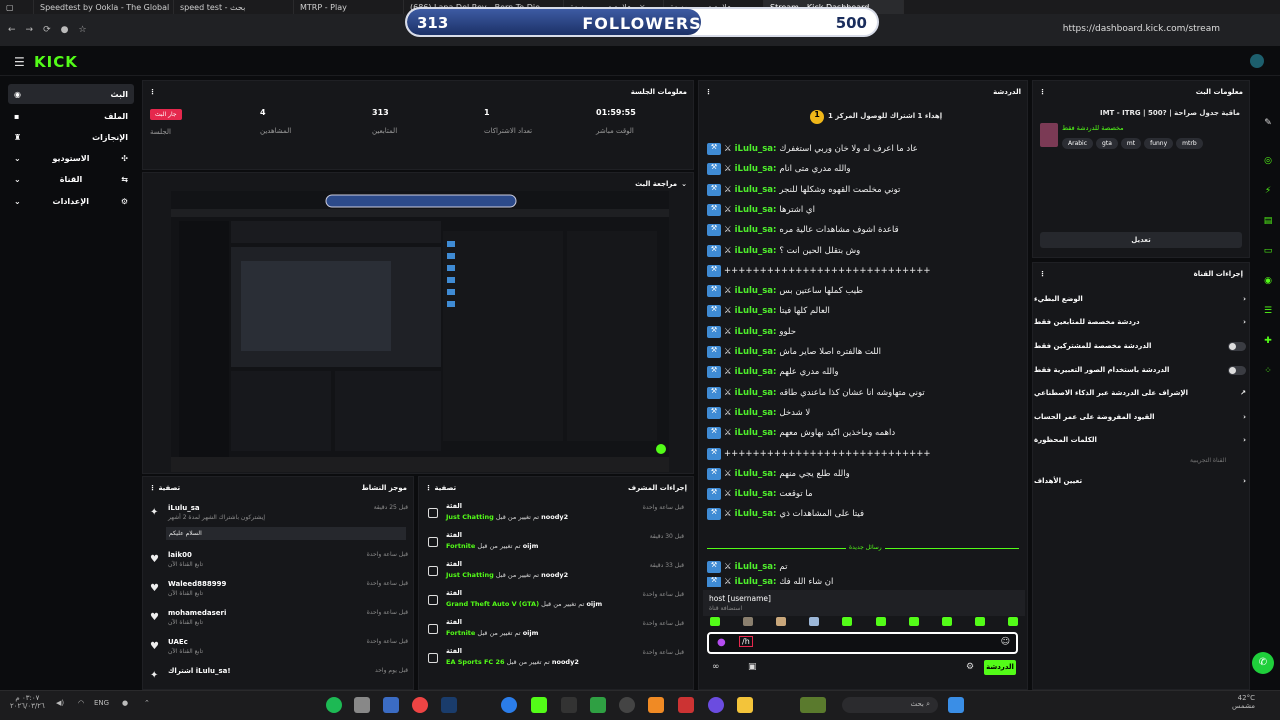 This screenshot has height=720, width=1280. I want to click on wrench-icon: ✚, so click(1268, 342).